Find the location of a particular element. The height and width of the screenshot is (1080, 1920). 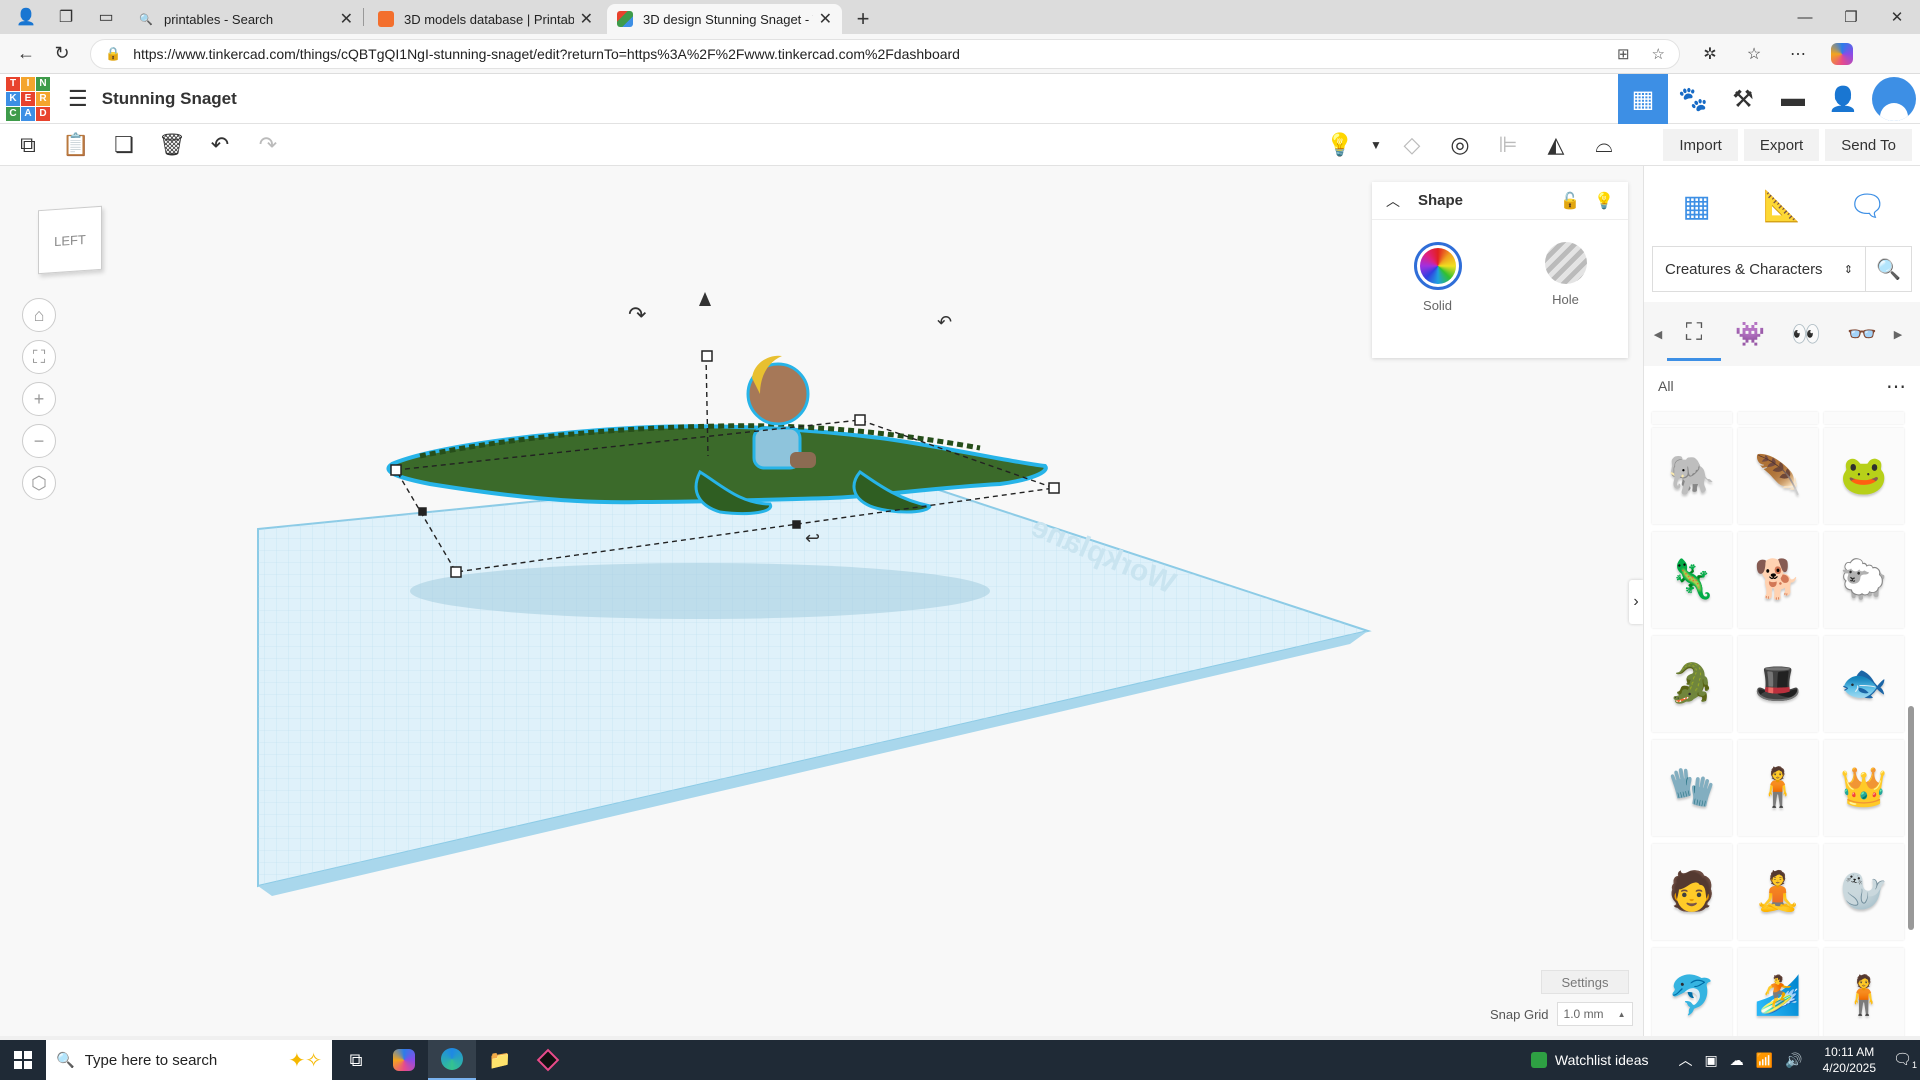

design-menu-icon: ☰ is located at coordinates (78, 99).